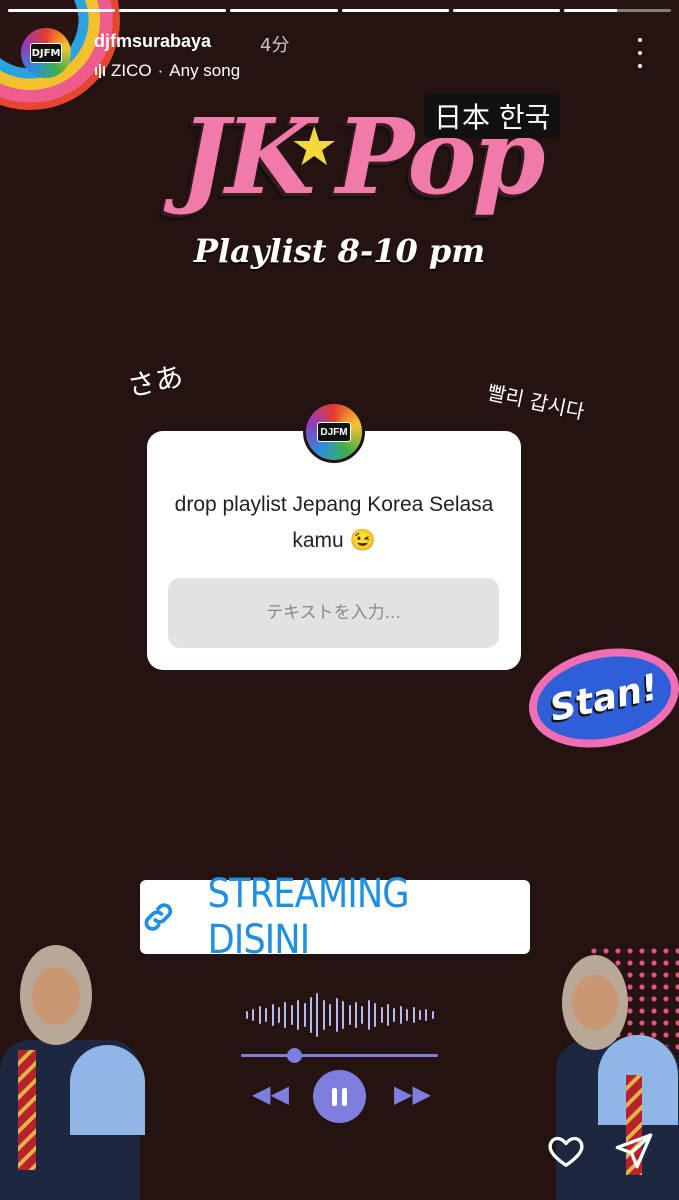 The height and width of the screenshot is (1200, 679). I want to click on post-time: 4分, so click(275, 45).